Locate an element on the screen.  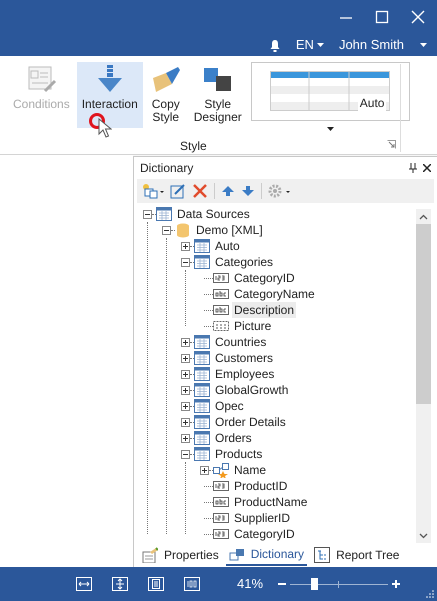
tree-item: ProductName is located at coordinates (271, 502).